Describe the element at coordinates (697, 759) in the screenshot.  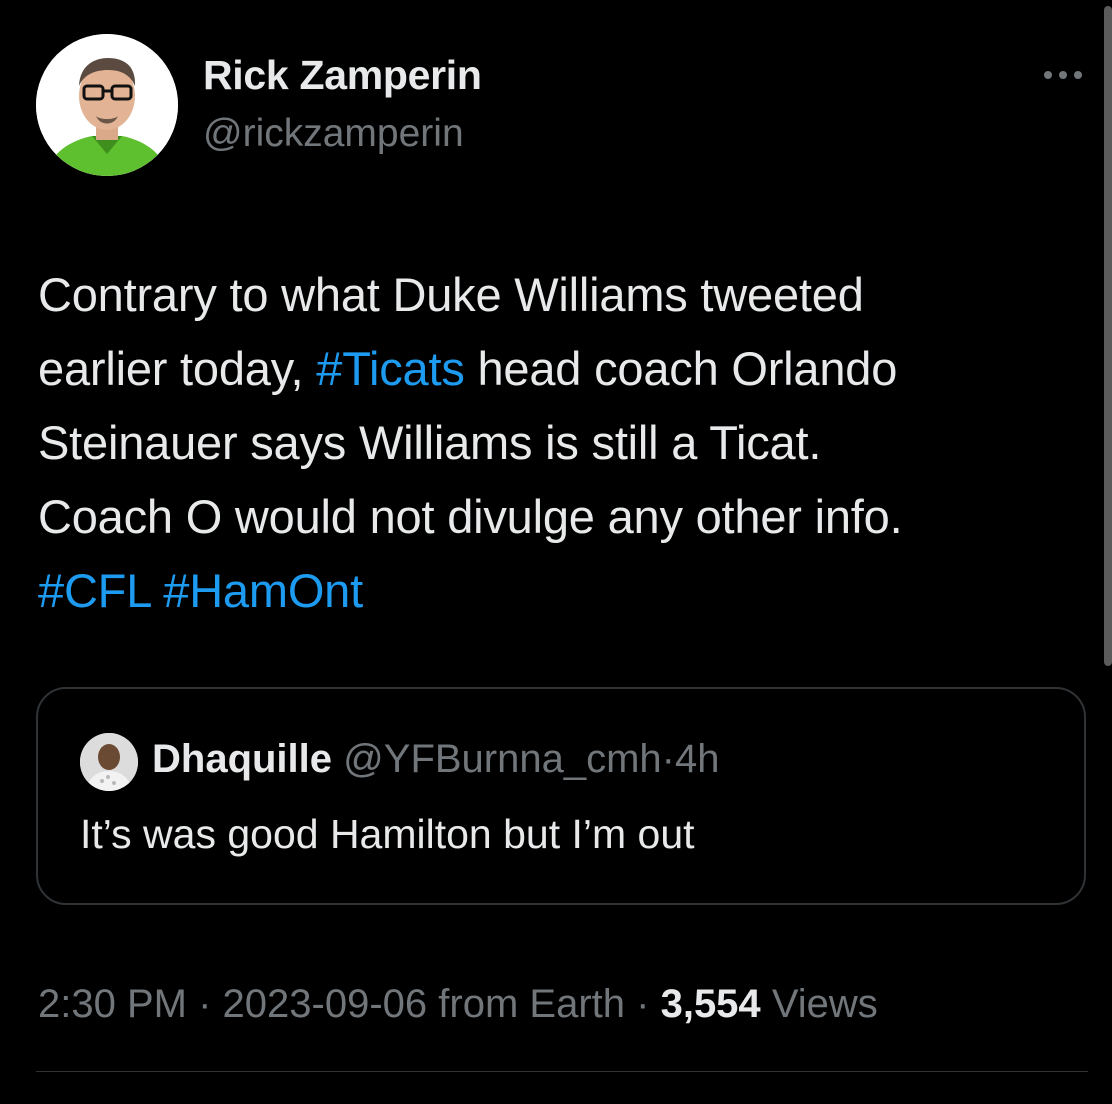
I see `quoted-tweet-time: 4h` at that location.